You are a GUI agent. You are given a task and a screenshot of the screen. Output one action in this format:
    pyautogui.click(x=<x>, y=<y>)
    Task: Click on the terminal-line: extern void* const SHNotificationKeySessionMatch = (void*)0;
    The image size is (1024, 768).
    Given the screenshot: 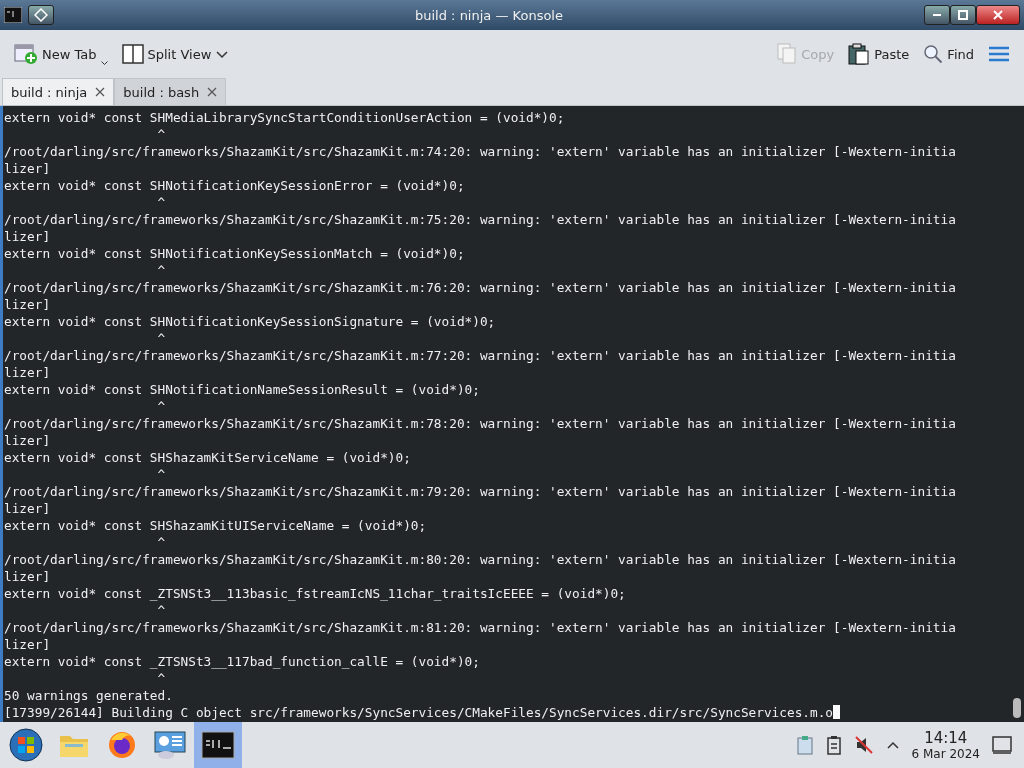 What is the action you would take?
    pyautogui.click(x=235, y=253)
    